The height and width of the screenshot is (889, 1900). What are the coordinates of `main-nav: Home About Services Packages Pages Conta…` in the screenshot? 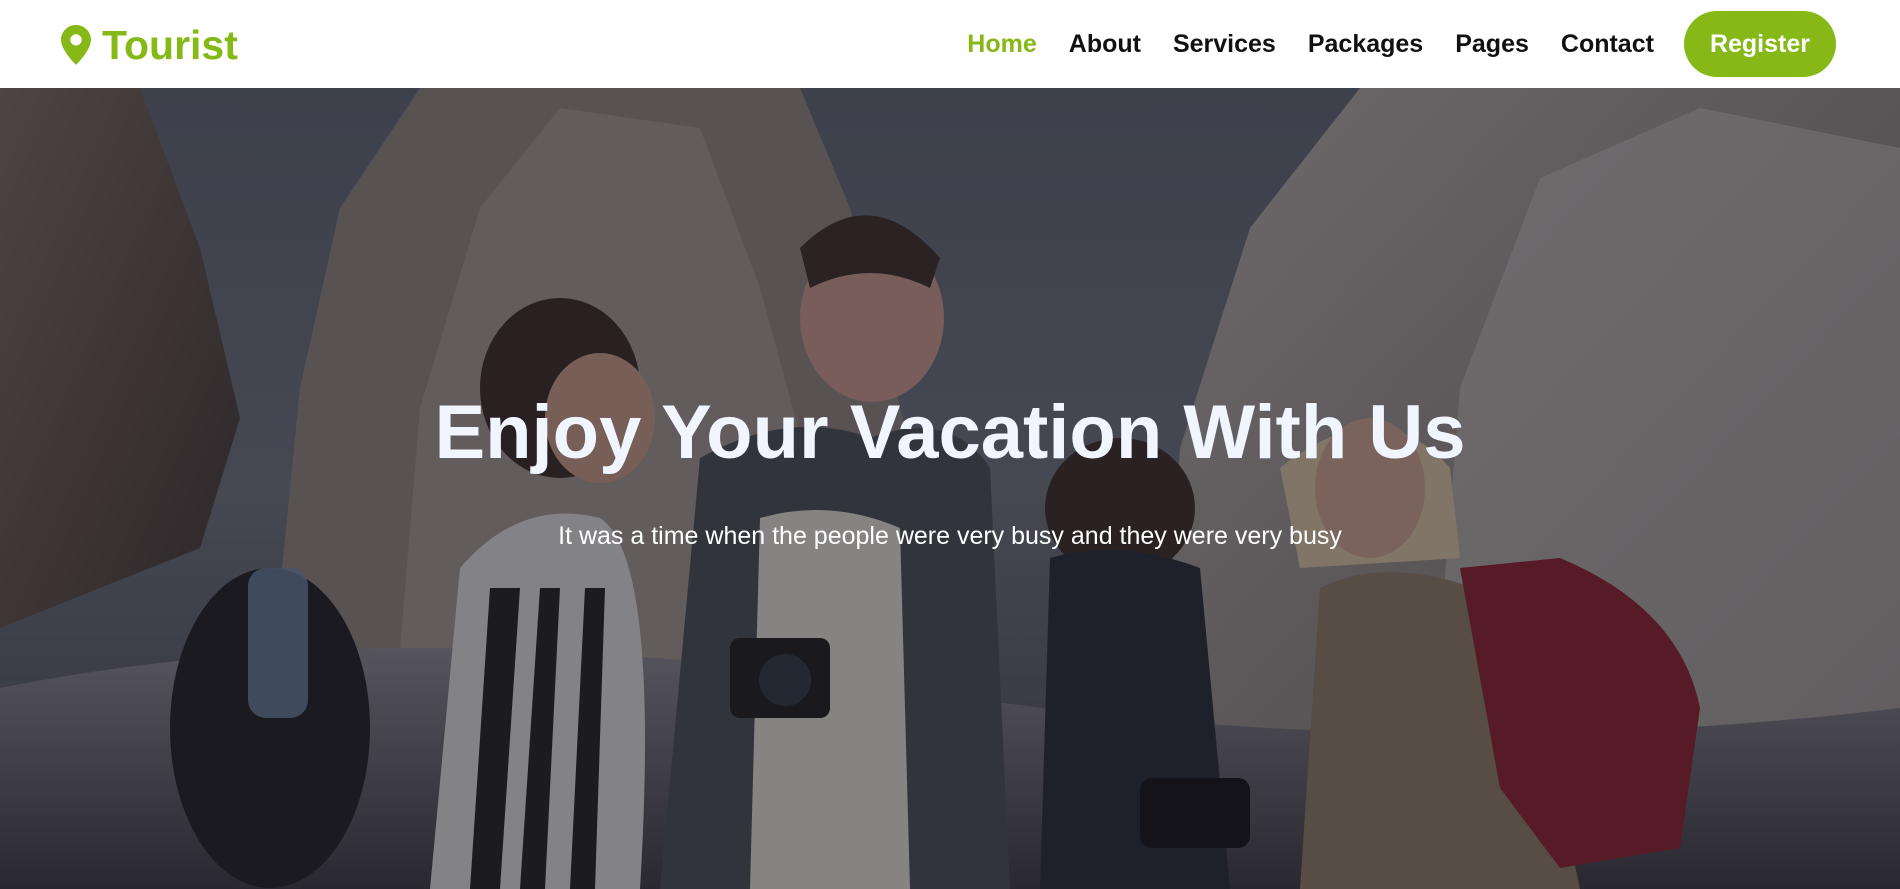 It's located at (1433, 44).